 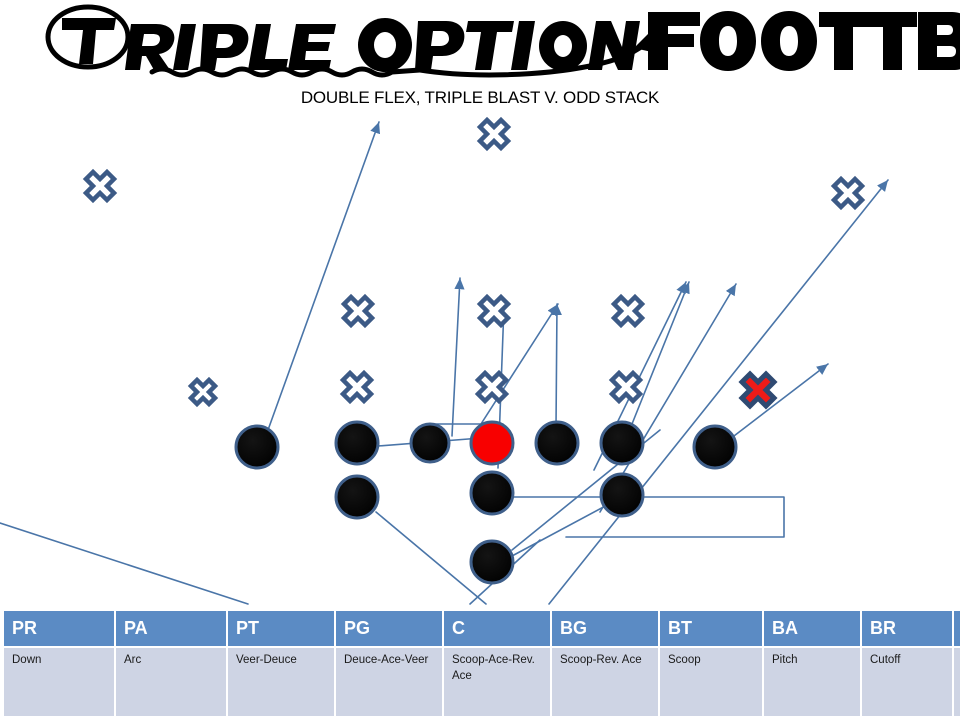 I want to click on defender-x-dl-right, so click(x=626, y=387).